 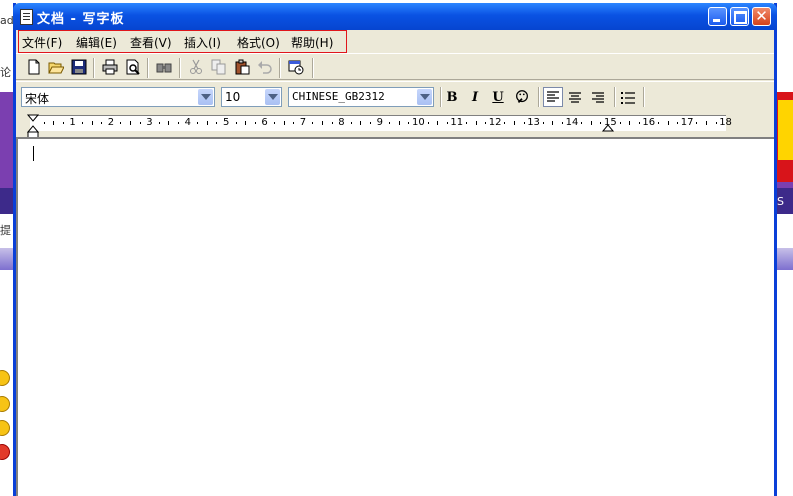 I want to click on print-icon, so click(x=110, y=67).